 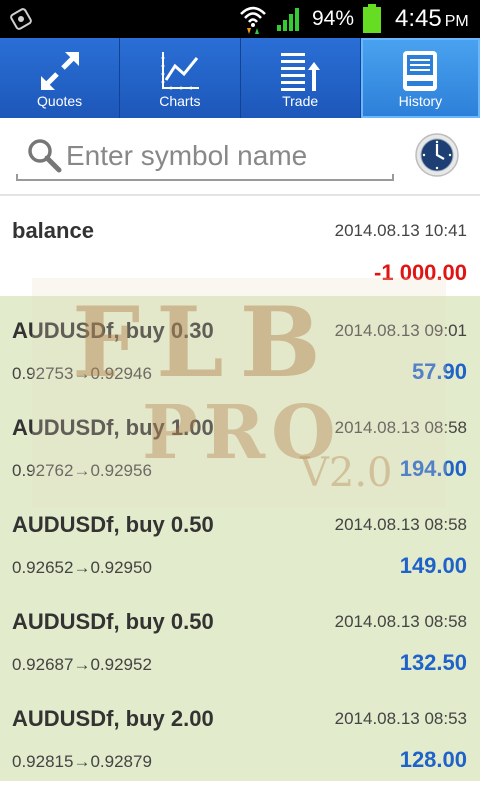 I want to click on tab-label: History, so click(x=420, y=101).